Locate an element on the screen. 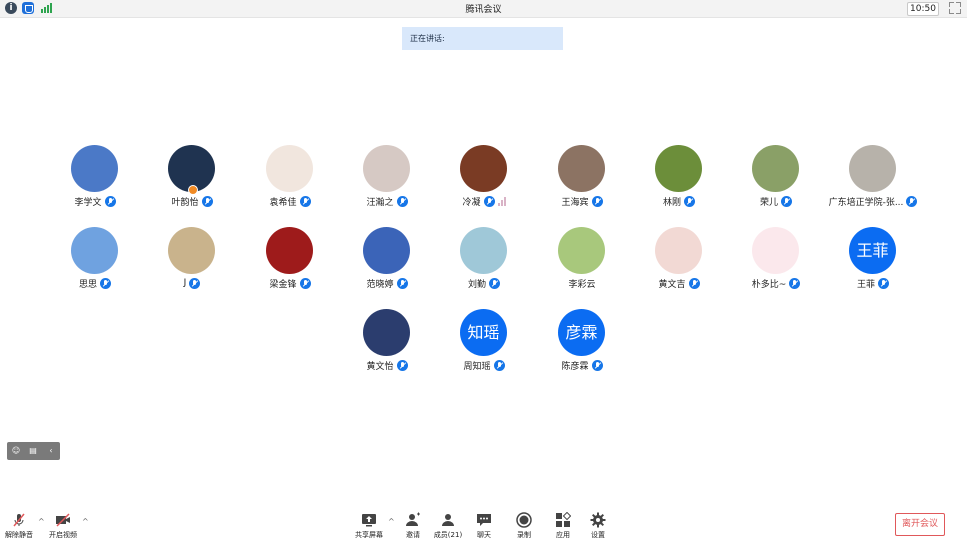 Image resolution: width=967 pixels, height=545 pixels. participant-name: 朴多比~ is located at coordinates (769, 284).